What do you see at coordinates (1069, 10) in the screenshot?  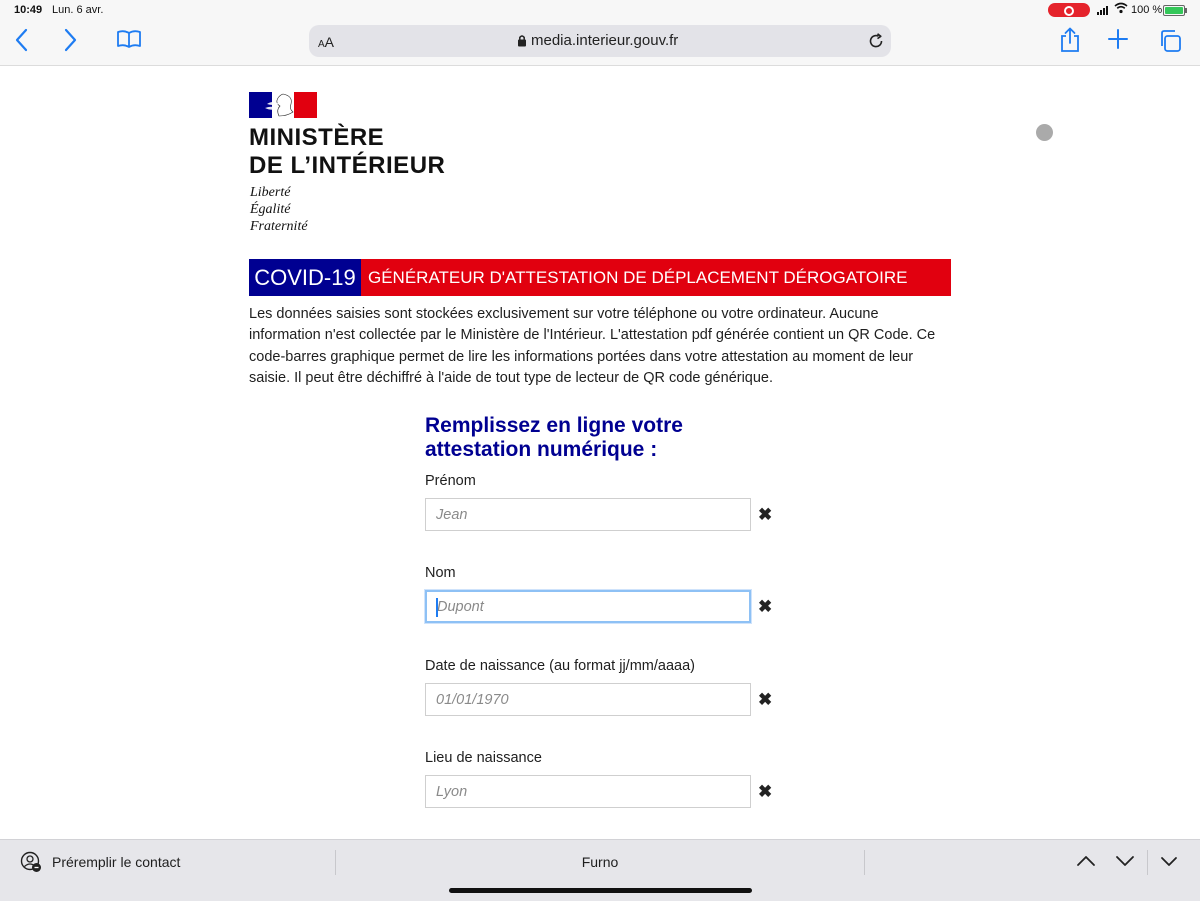 I see `screen-recording-icon` at bounding box center [1069, 10].